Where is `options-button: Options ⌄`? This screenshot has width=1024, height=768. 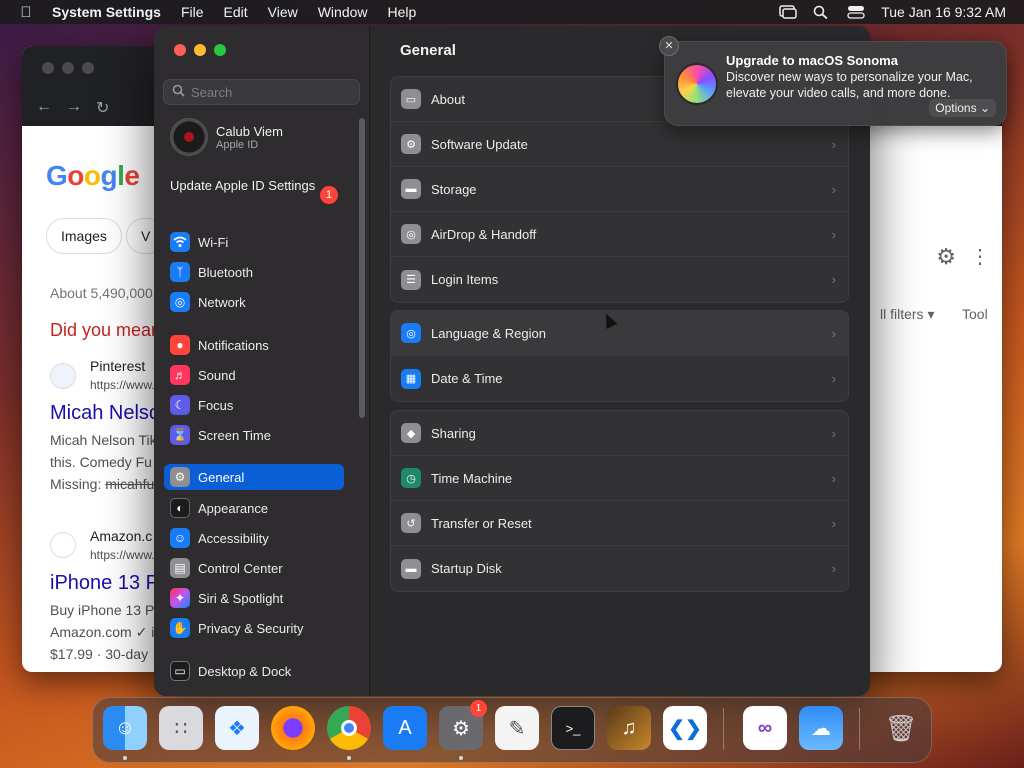
options-button: Options ⌄ is located at coordinates (962, 108).